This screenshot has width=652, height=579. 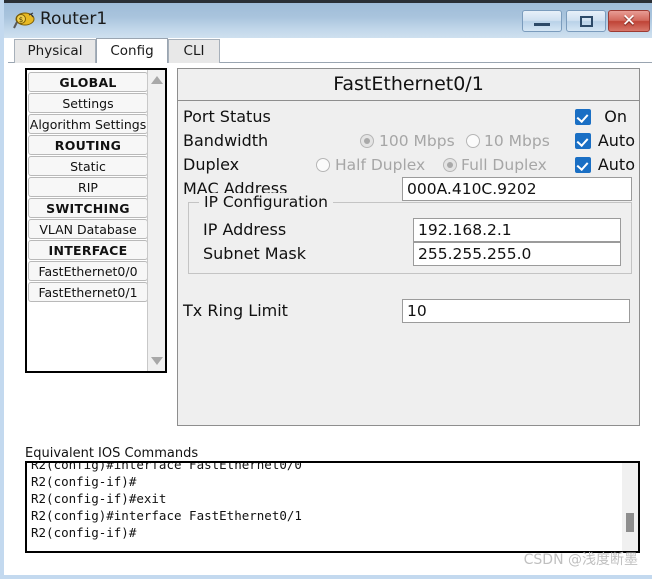 I want to click on port-status-checkbox, so click(x=583, y=117).